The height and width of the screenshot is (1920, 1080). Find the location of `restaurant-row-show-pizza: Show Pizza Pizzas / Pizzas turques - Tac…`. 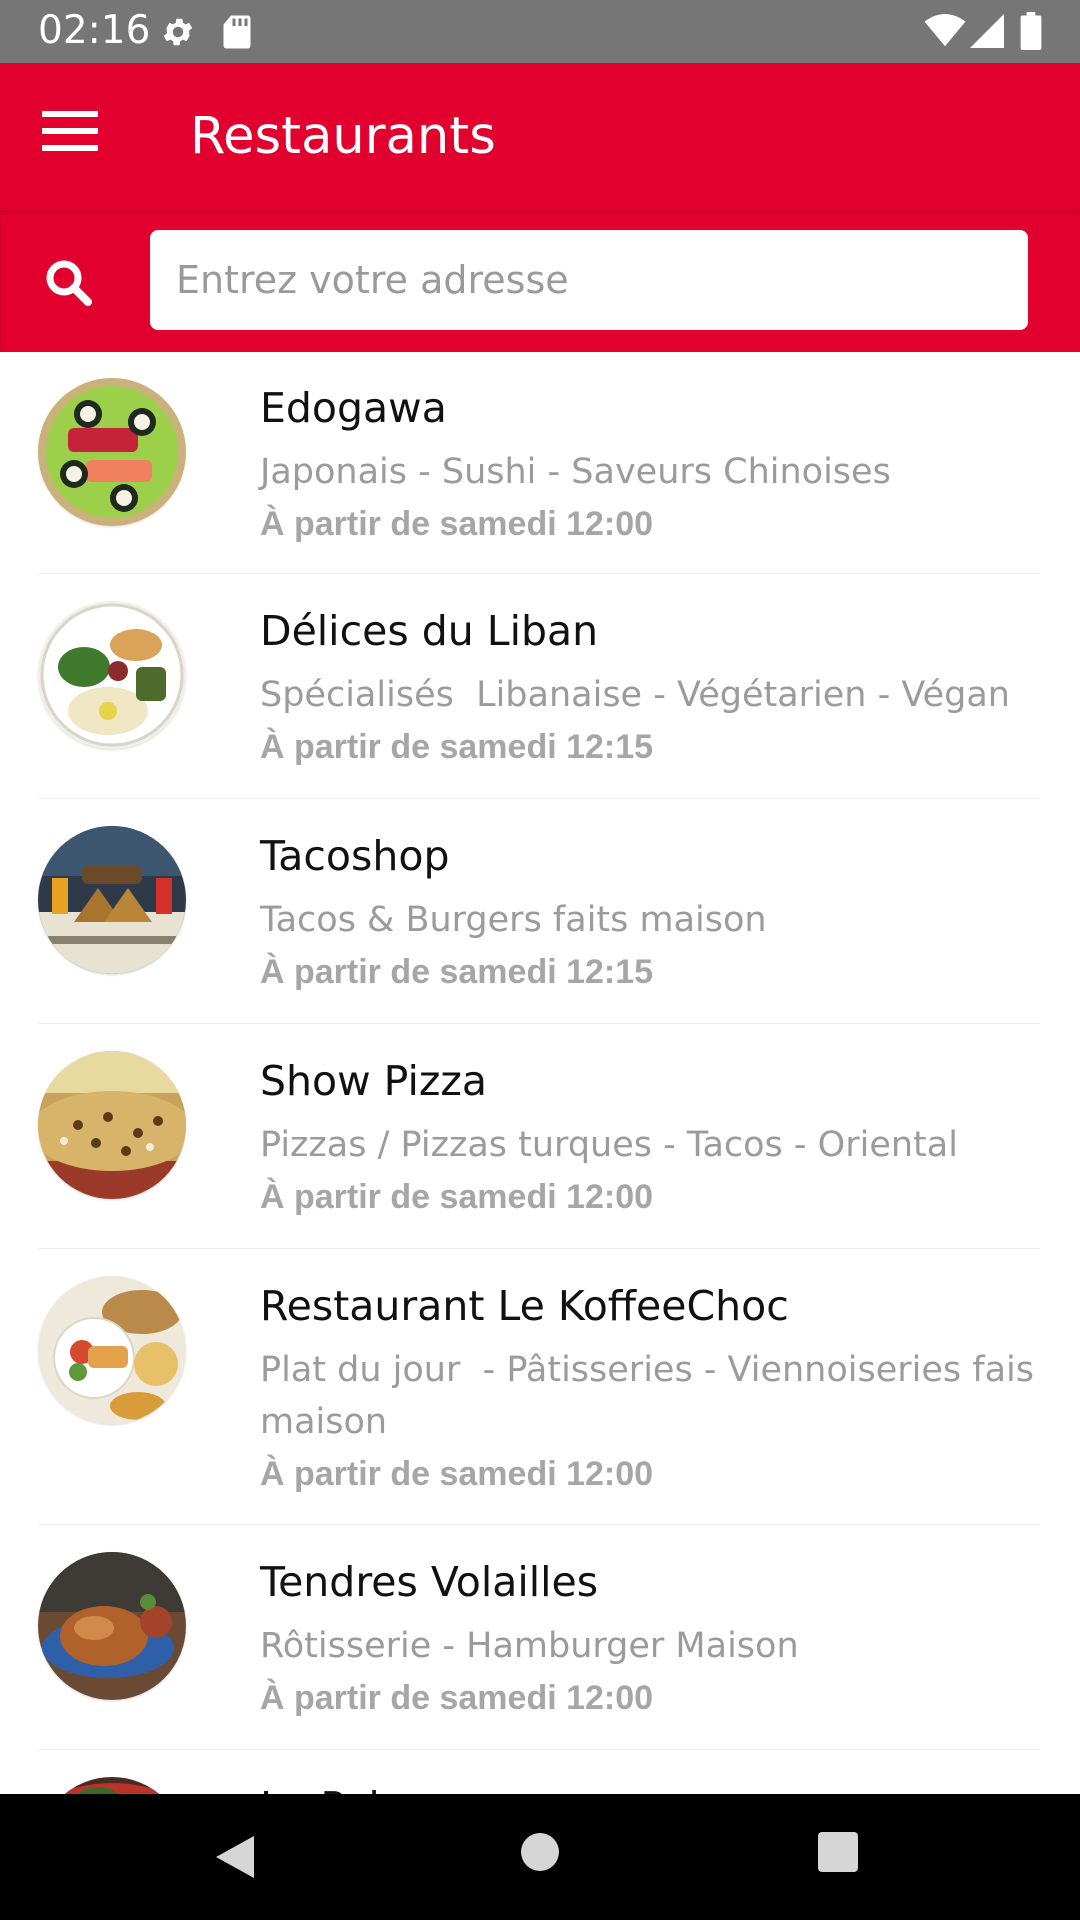

restaurant-row-show-pizza: Show Pizza Pizzas / Pizzas turques - Tac… is located at coordinates (540, 1137).